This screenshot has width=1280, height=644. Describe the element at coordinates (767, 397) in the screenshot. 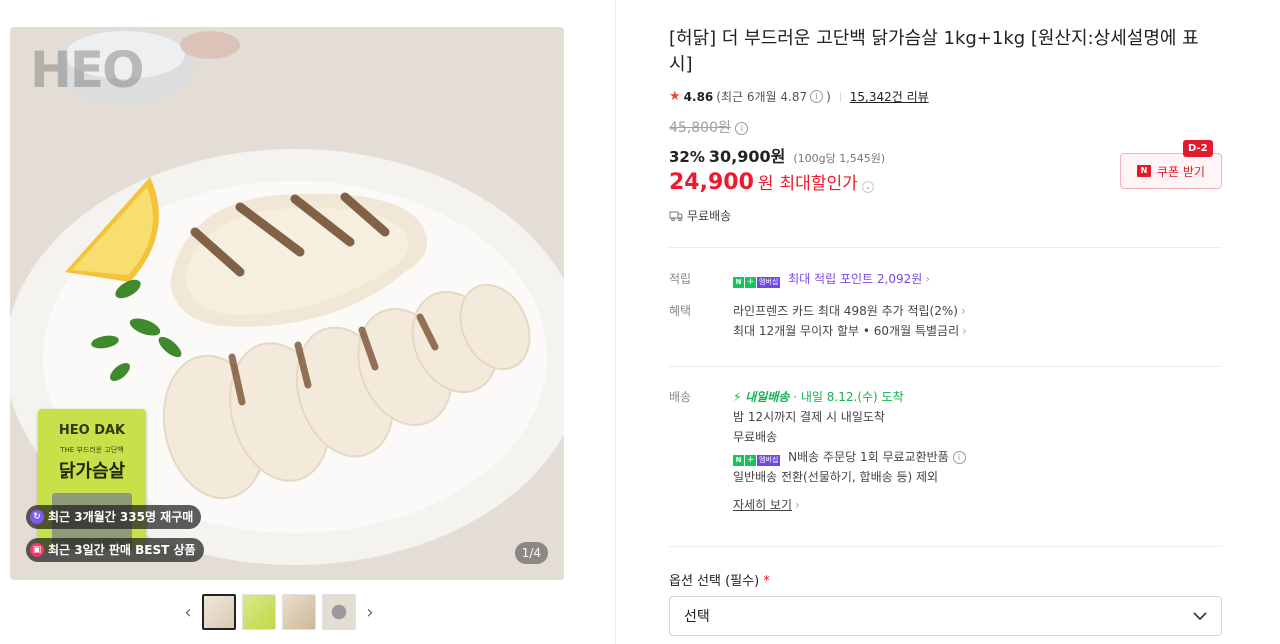

I see `tomorrow-delivery-label: 내일배송` at that location.